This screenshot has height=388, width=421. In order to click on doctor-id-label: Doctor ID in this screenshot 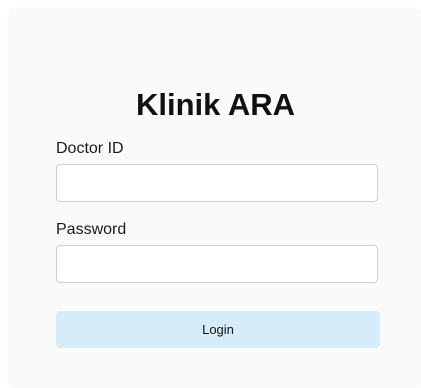, I will do `click(90, 148)`.